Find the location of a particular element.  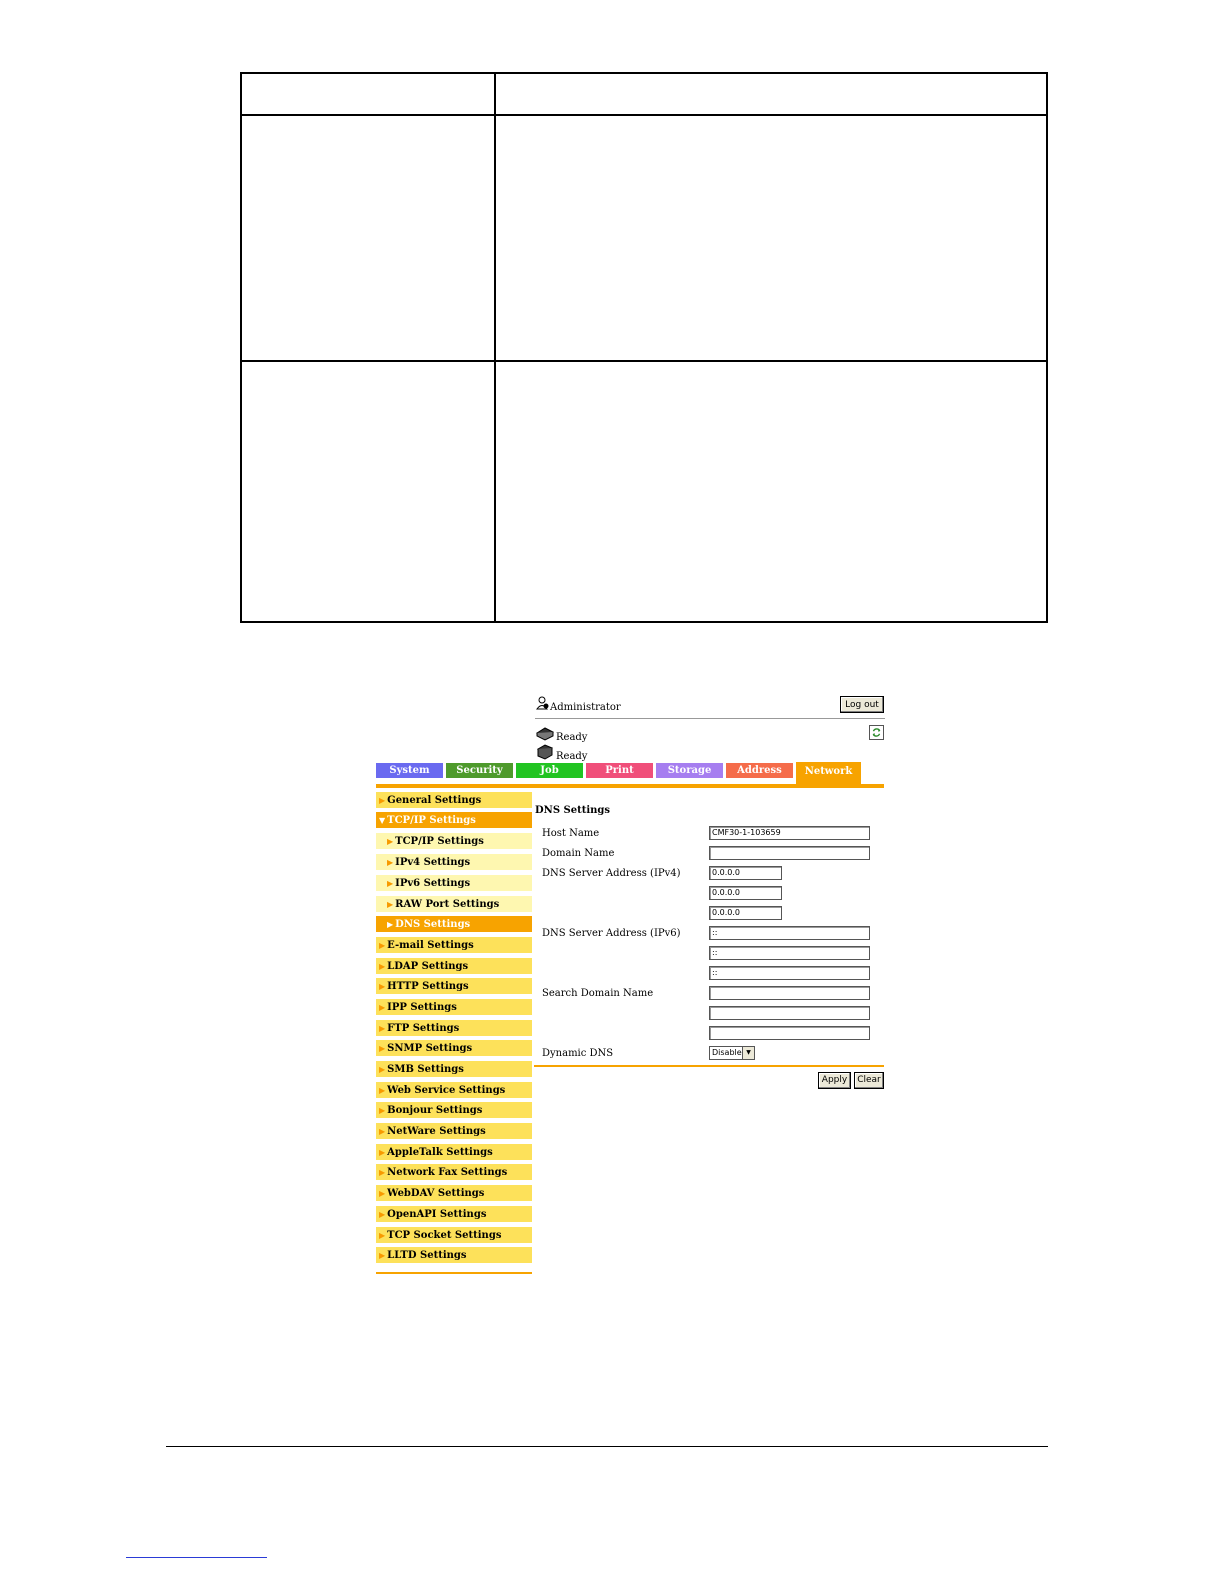

sidebar-item-label: Network Fax Settings is located at coordinates (447, 1172).